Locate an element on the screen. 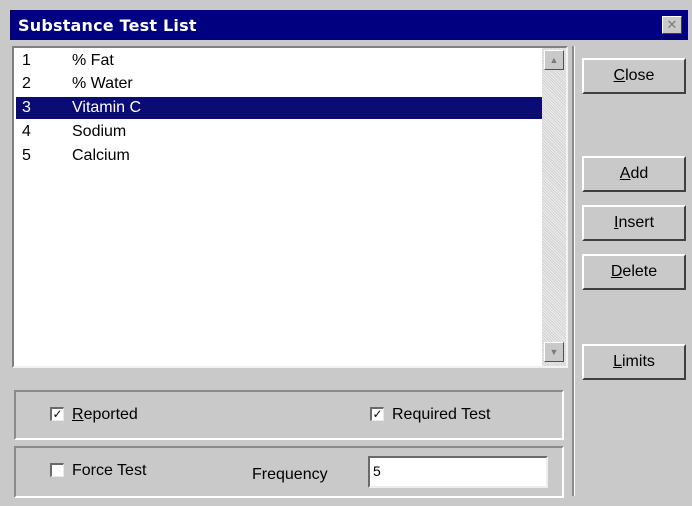 The image size is (692, 506). add-button: Add is located at coordinates (634, 174).